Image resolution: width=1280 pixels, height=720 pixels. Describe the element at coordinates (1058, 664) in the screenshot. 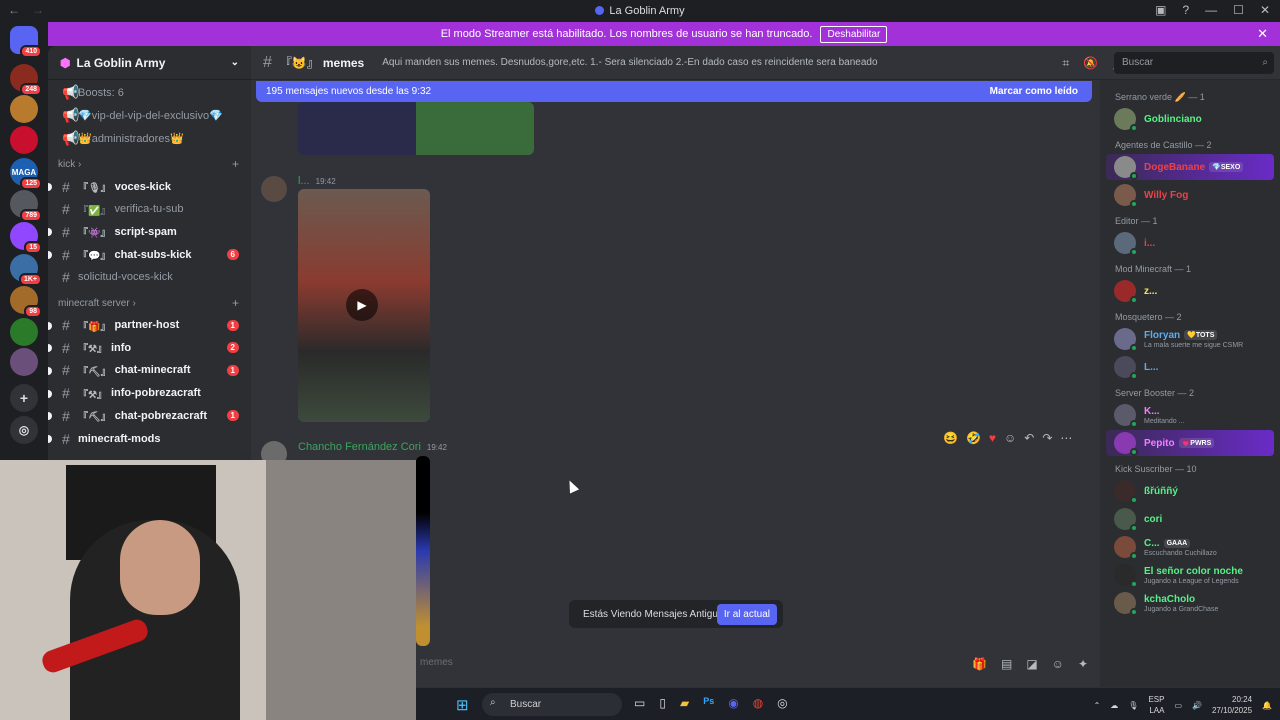

I see `emoji-icon: ☺` at that location.